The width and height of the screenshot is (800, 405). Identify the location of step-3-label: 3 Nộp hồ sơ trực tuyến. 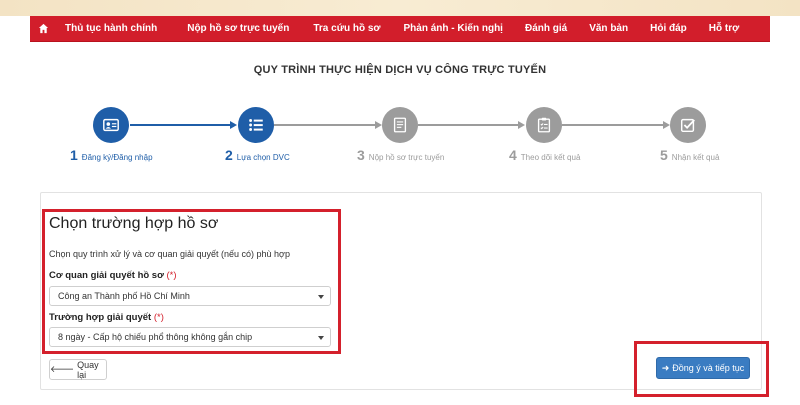
(400, 155).